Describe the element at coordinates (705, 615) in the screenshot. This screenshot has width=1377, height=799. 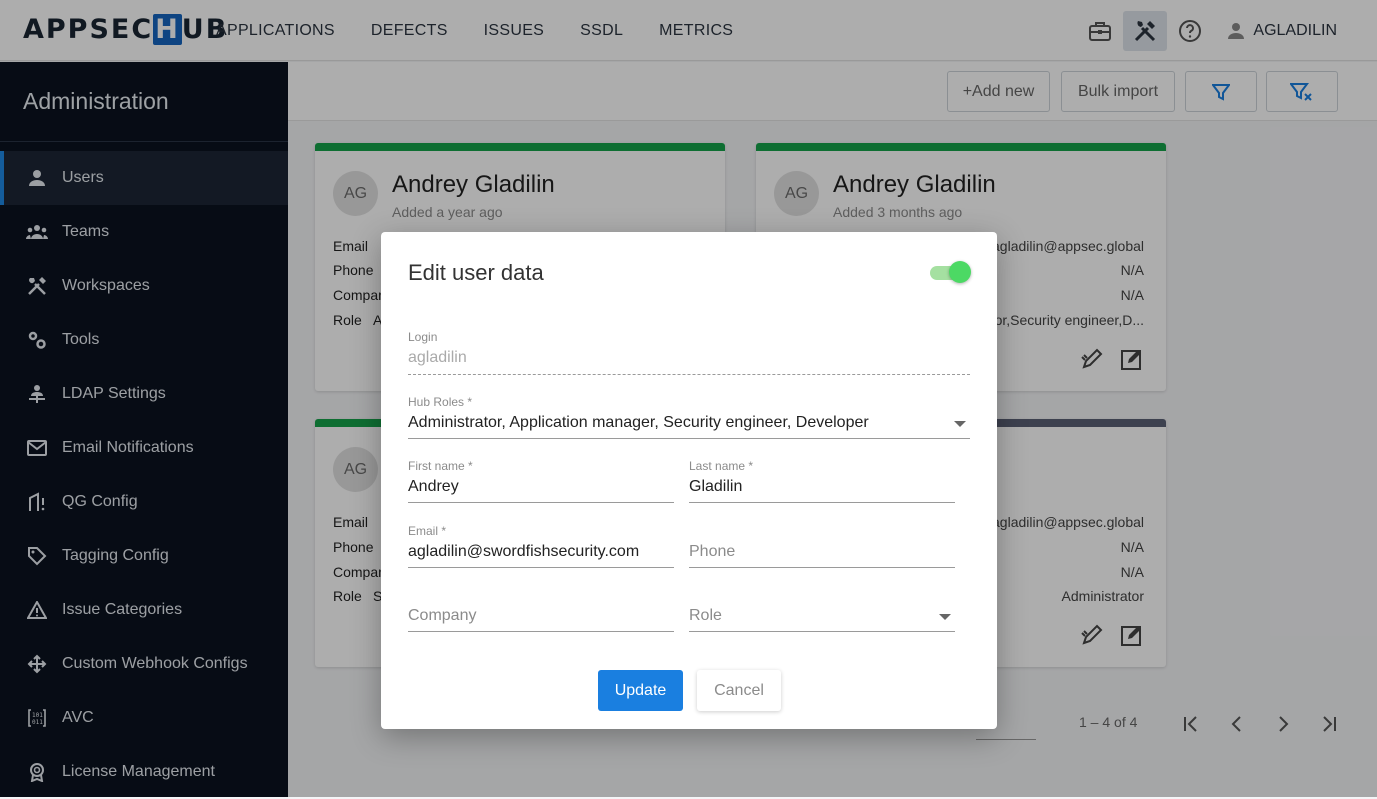
I see `role-placeholder: Role` at that location.